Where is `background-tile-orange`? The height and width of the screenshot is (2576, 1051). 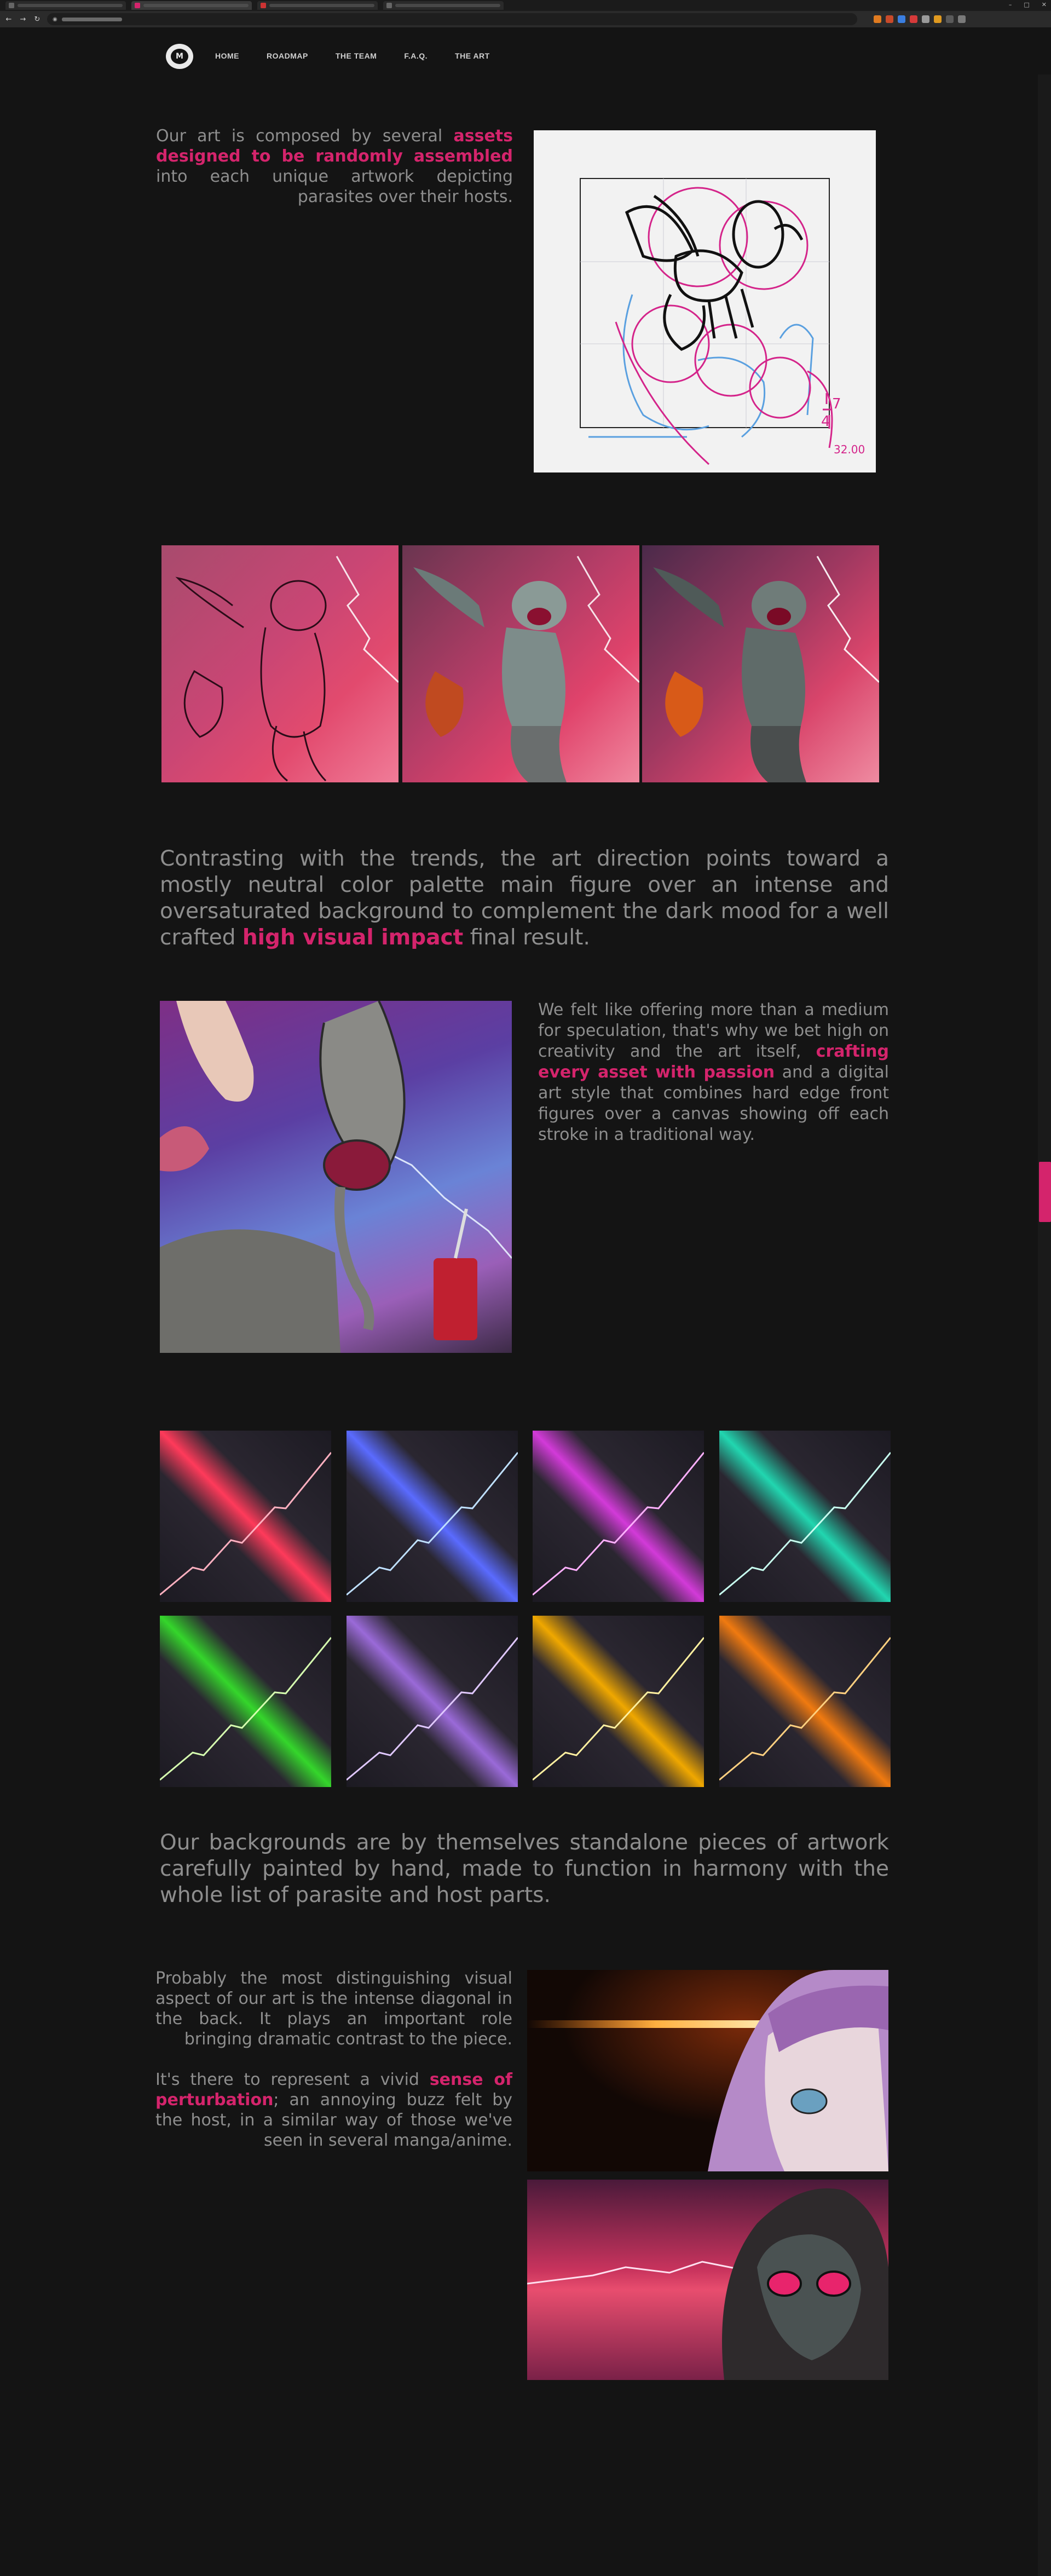 background-tile-orange is located at coordinates (805, 1701).